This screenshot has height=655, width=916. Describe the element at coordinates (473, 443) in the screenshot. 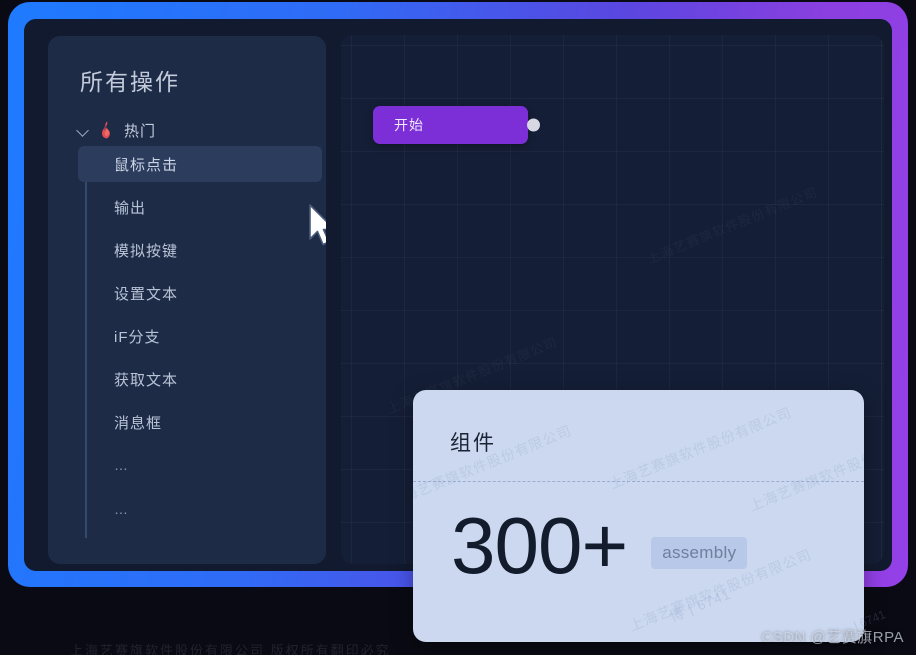

I see `stat-card-title: 组件` at that location.